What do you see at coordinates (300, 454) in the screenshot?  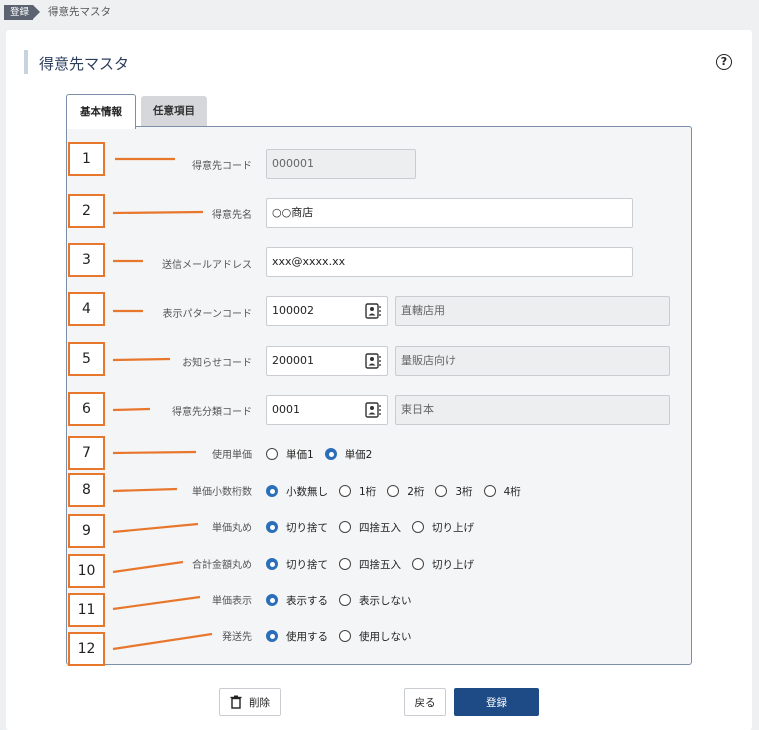 I see `radio-label: 単価1` at bounding box center [300, 454].